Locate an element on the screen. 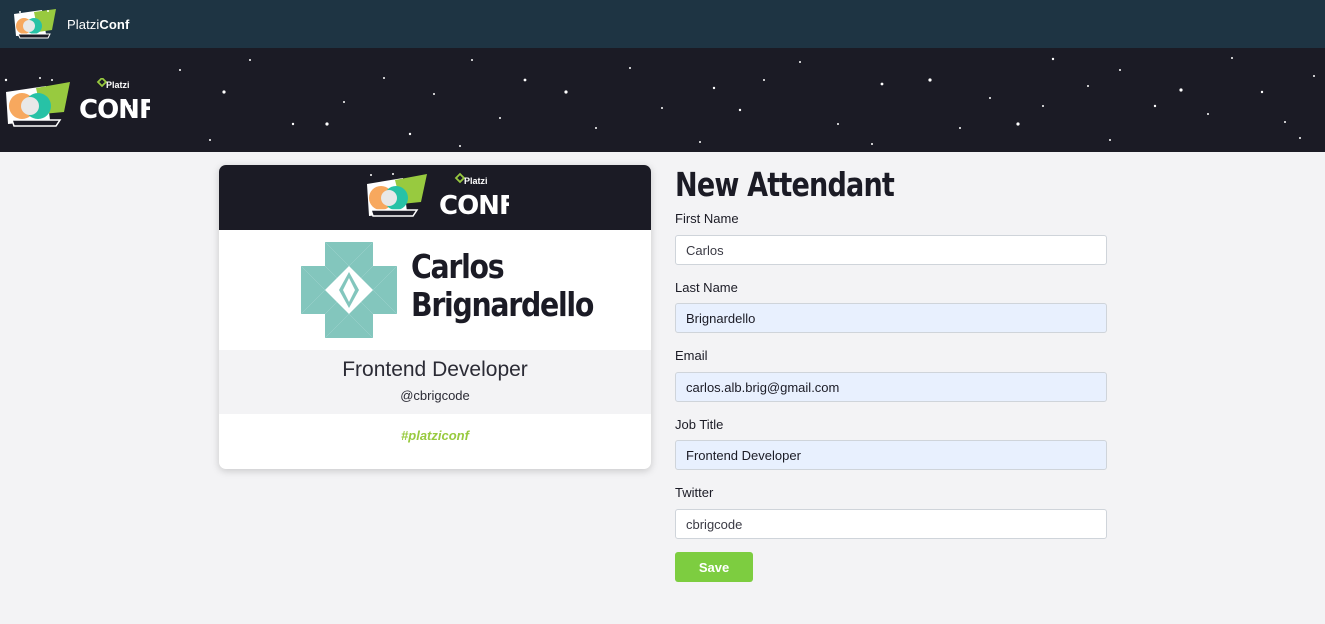 The image size is (1325, 624). badge-header: Platzi CONF is located at coordinates (435, 197).